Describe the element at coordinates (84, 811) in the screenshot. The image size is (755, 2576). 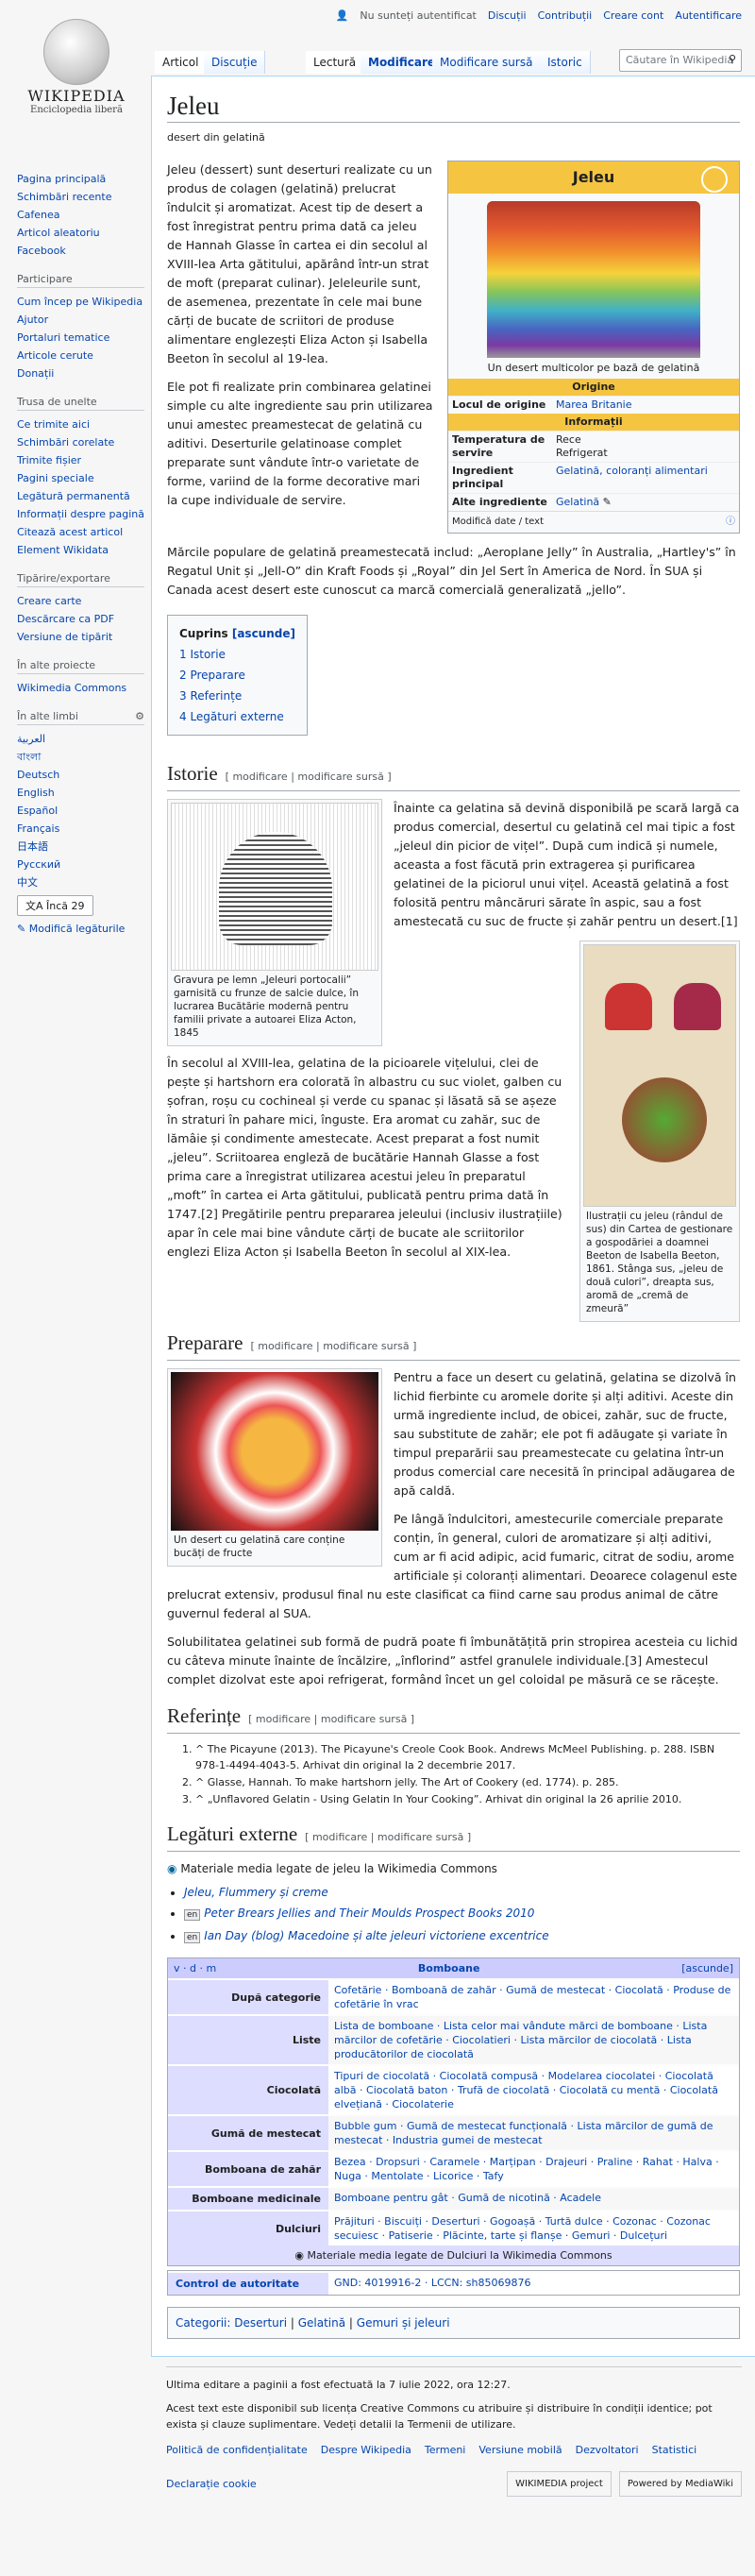
I see `sidebar-item-langs-4: Español` at that location.